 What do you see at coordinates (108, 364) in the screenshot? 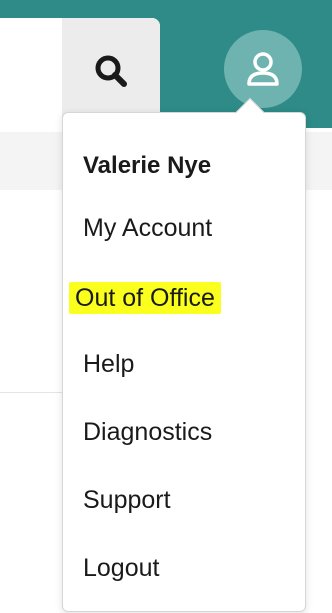
I see `menu-item-help: Help` at bounding box center [108, 364].